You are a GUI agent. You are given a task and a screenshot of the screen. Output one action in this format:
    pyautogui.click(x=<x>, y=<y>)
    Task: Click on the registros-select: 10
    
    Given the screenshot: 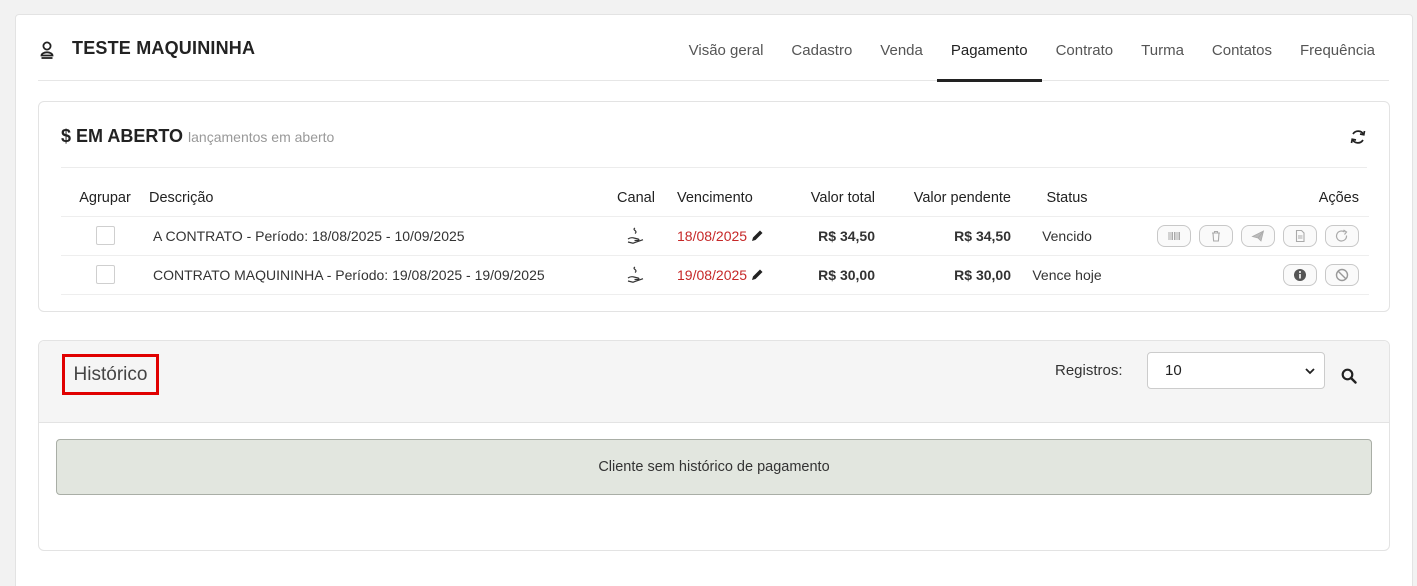 What is the action you would take?
    pyautogui.click(x=1236, y=370)
    